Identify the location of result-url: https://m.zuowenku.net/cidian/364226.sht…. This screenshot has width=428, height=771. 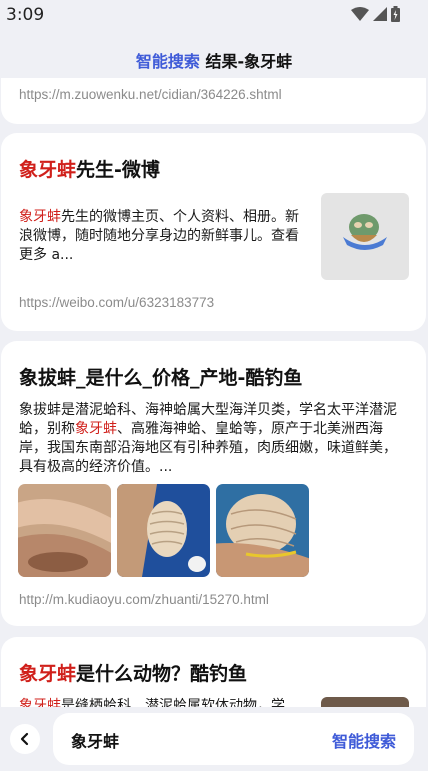
(150, 94).